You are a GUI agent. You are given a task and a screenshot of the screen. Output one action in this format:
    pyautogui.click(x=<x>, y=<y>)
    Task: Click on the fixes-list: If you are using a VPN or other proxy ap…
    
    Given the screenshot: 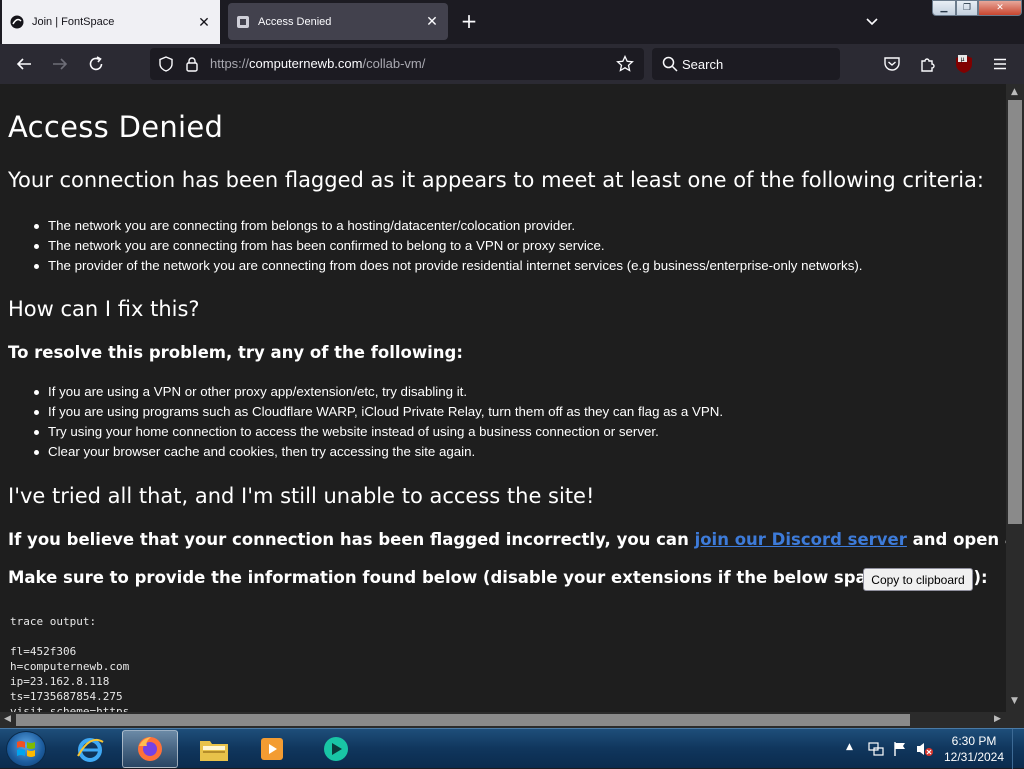 What is the action you would take?
    pyautogui.click(x=377, y=422)
    